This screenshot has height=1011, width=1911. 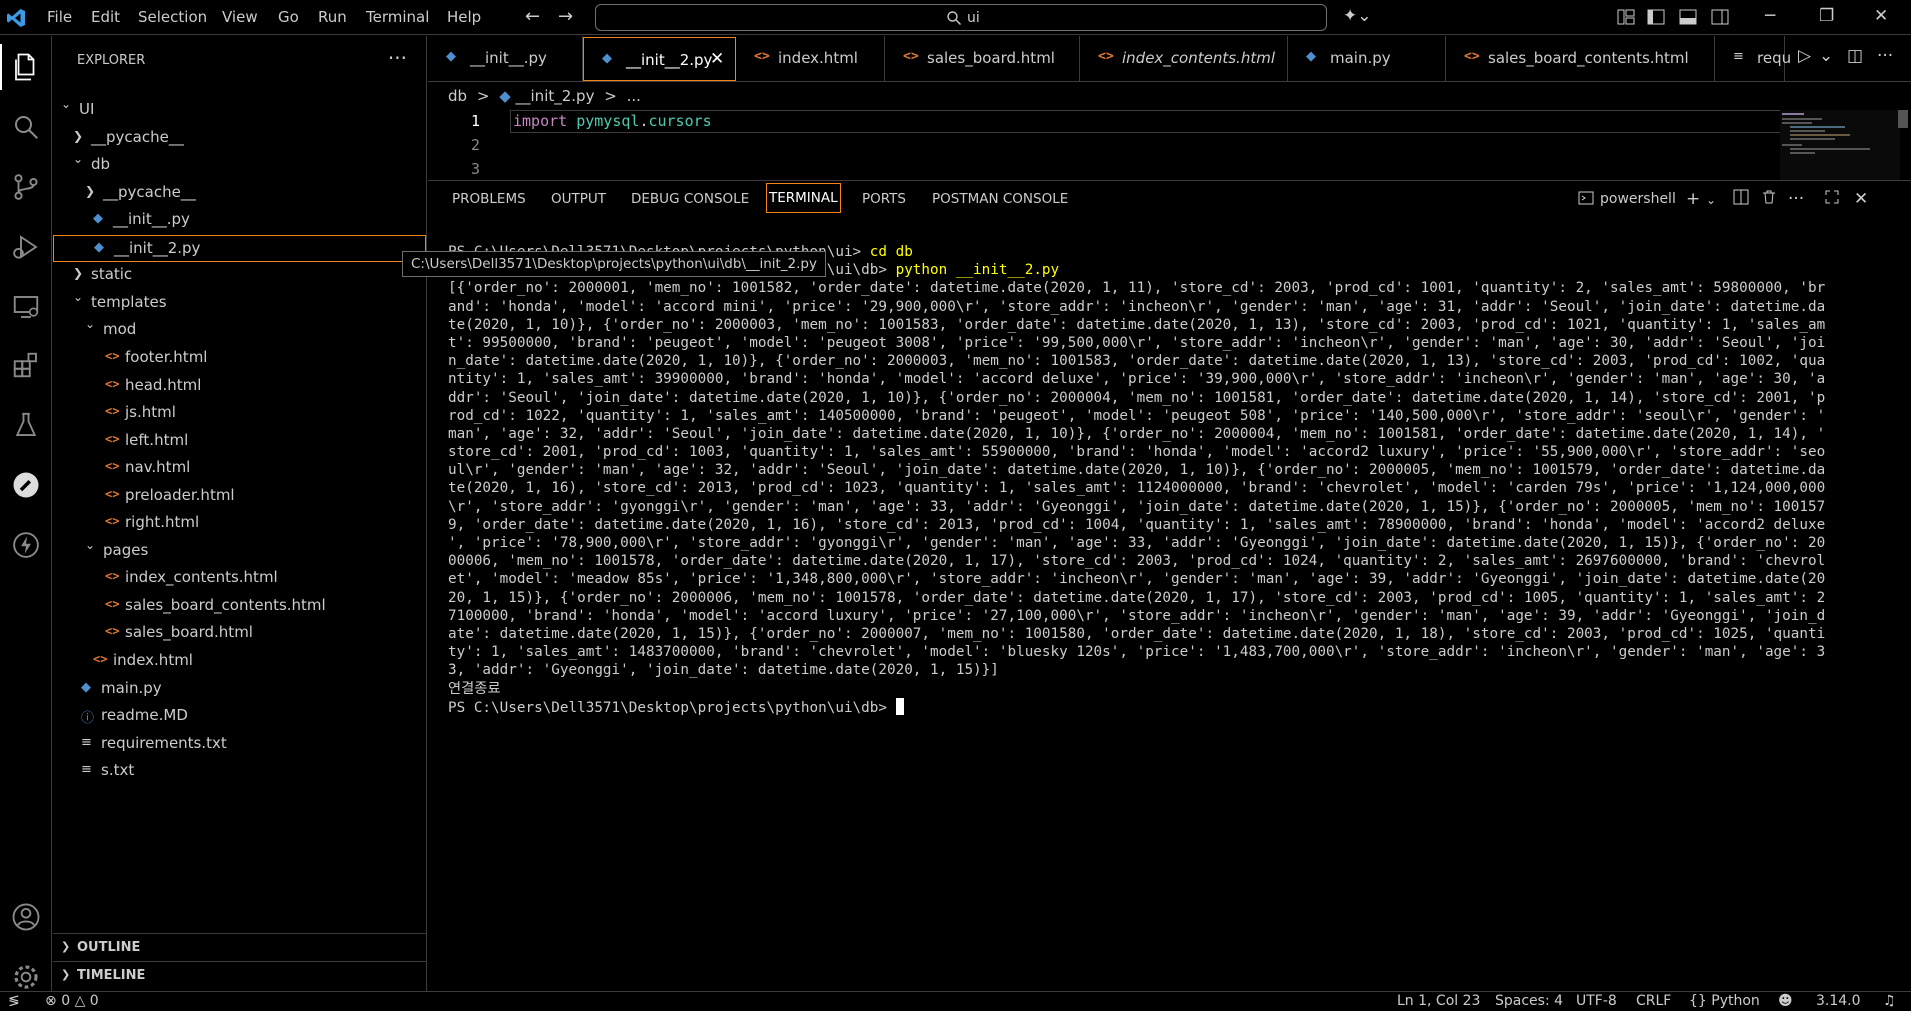 What do you see at coordinates (982, 59) in the screenshot?
I see `editor-tab: <> sales_board.html` at bounding box center [982, 59].